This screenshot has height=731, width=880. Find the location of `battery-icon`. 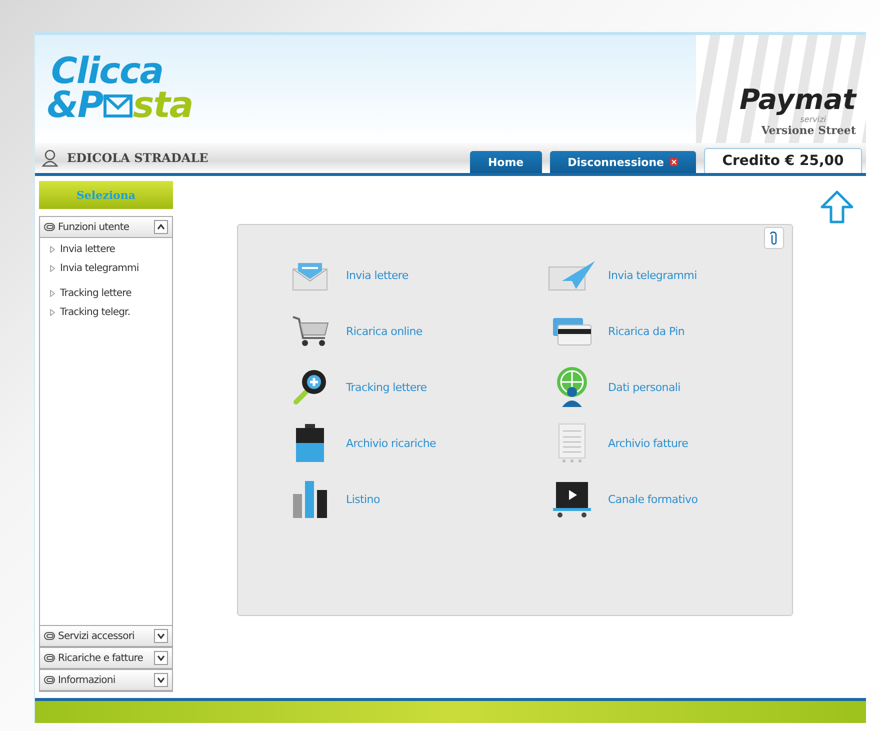

battery-icon is located at coordinates (310, 443).